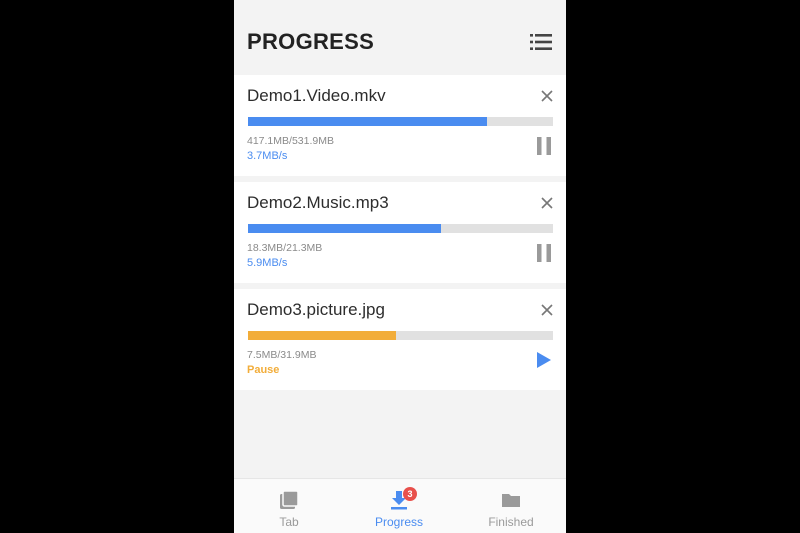 This screenshot has width=800, height=533. I want to click on file-name: Demo1.Video.mkv, so click(316, 95).